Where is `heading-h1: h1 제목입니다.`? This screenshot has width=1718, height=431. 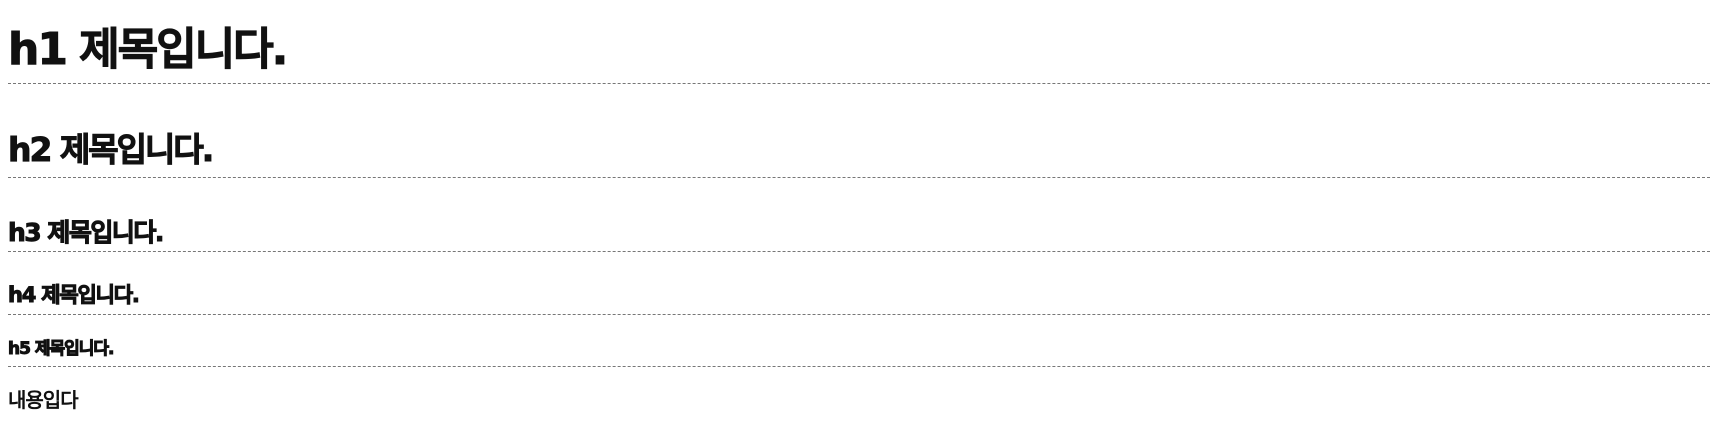 heading-h1: h1 제목입니다. is located at coordinates (147, 49).